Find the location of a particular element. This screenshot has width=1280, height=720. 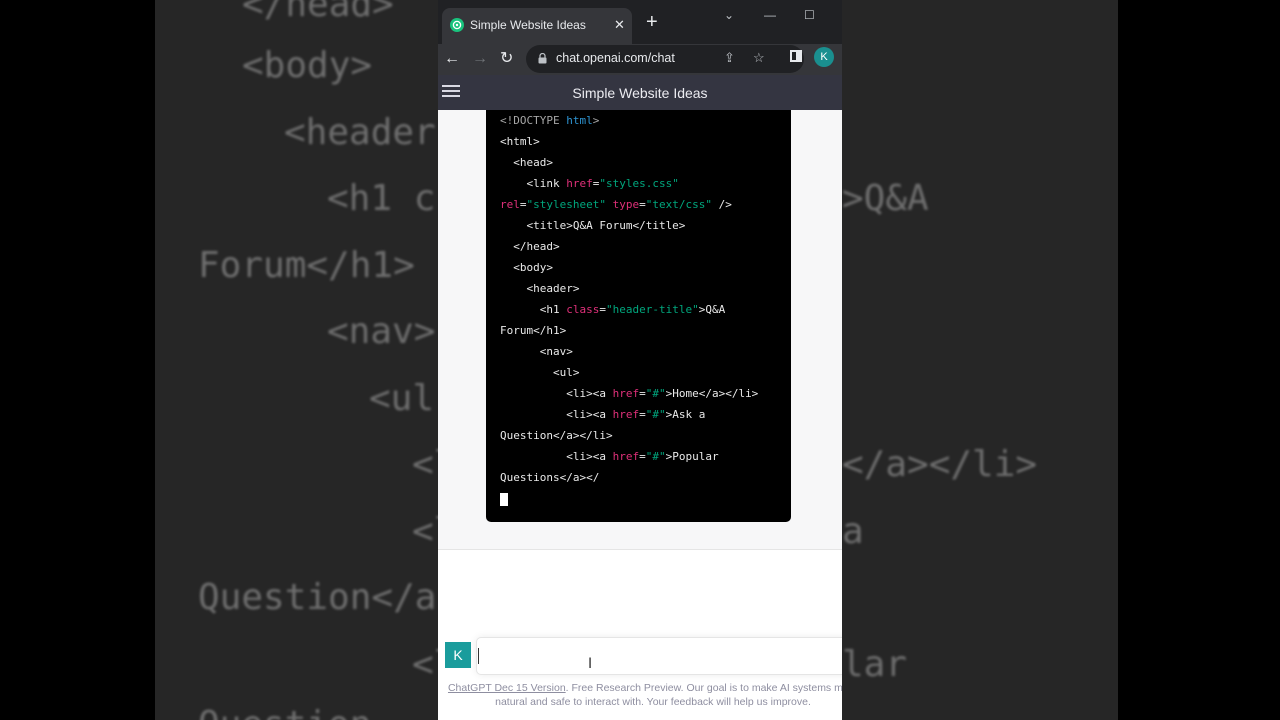

code-line: <li><a href="#">Popular is located at coordinates (609, 456).